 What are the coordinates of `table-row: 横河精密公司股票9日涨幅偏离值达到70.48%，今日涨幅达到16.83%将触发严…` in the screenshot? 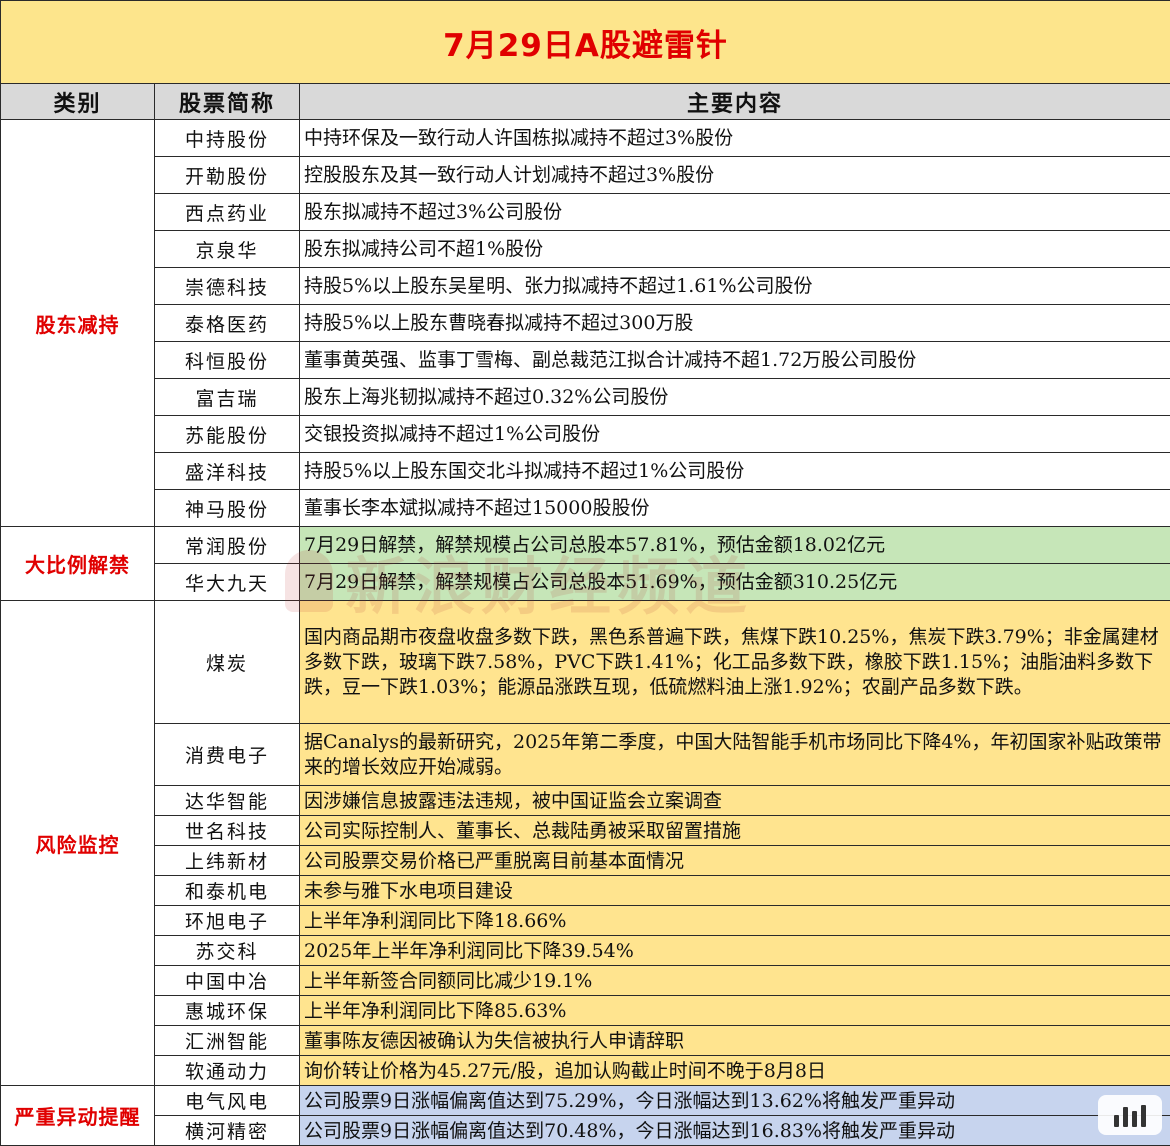 It's located at (585, 1131).